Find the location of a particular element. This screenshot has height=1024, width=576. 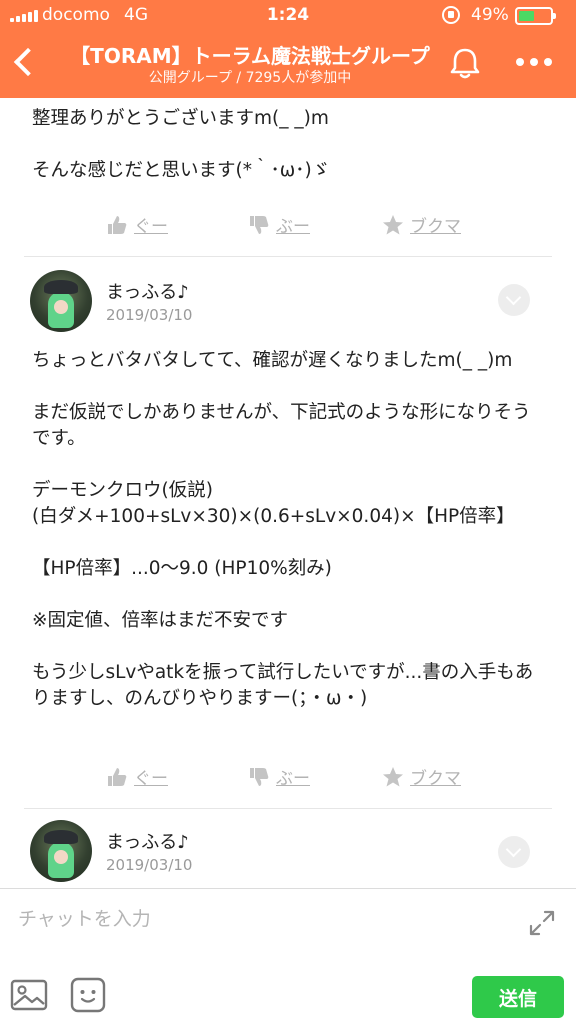

chat-input is located at coordinates (258, 919).